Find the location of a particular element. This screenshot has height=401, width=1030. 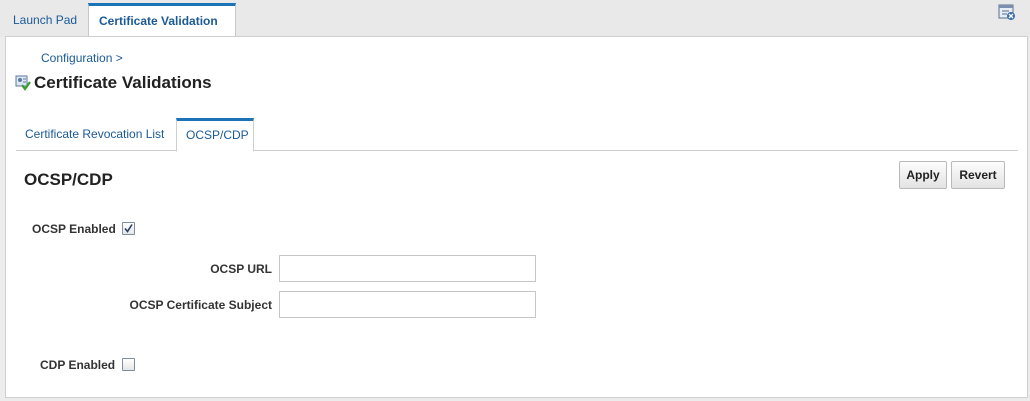

ocsp-url-label: OCSP URL is located at coordinates (241, 269).